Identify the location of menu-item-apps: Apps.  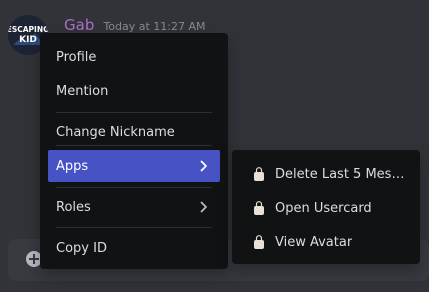
(134, 166).